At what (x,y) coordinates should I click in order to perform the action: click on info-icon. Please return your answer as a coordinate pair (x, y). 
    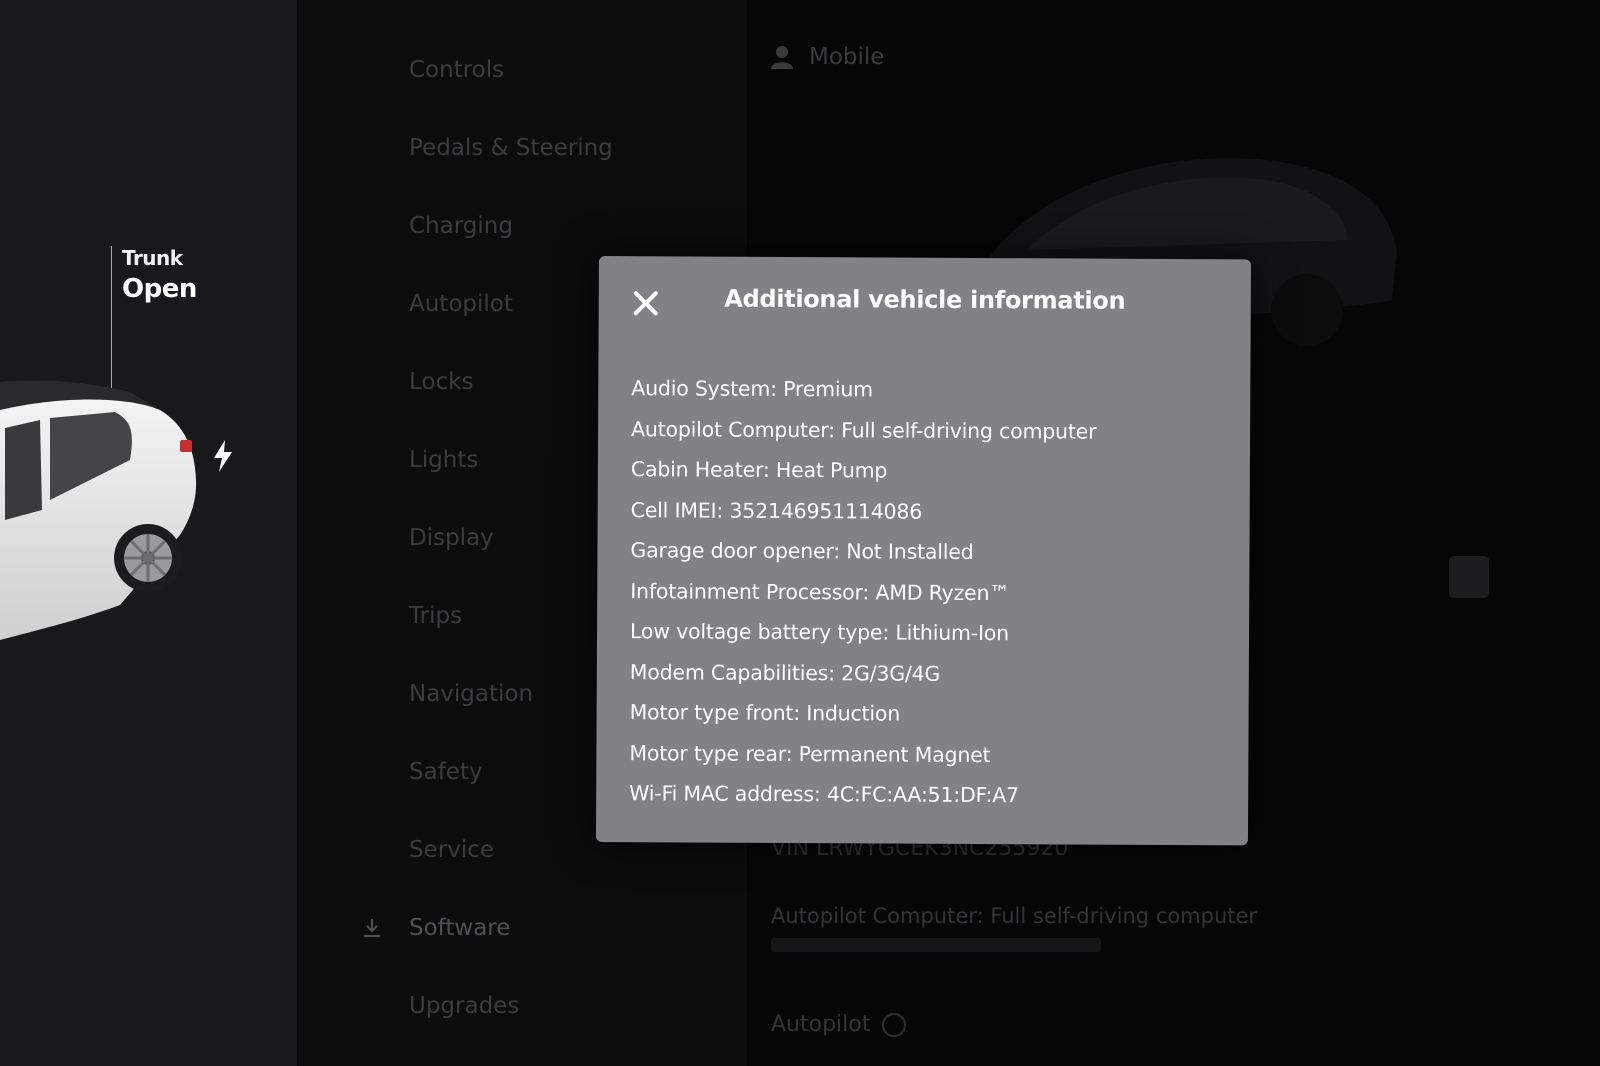
    Looking at the image, I should click on (894, 1024).